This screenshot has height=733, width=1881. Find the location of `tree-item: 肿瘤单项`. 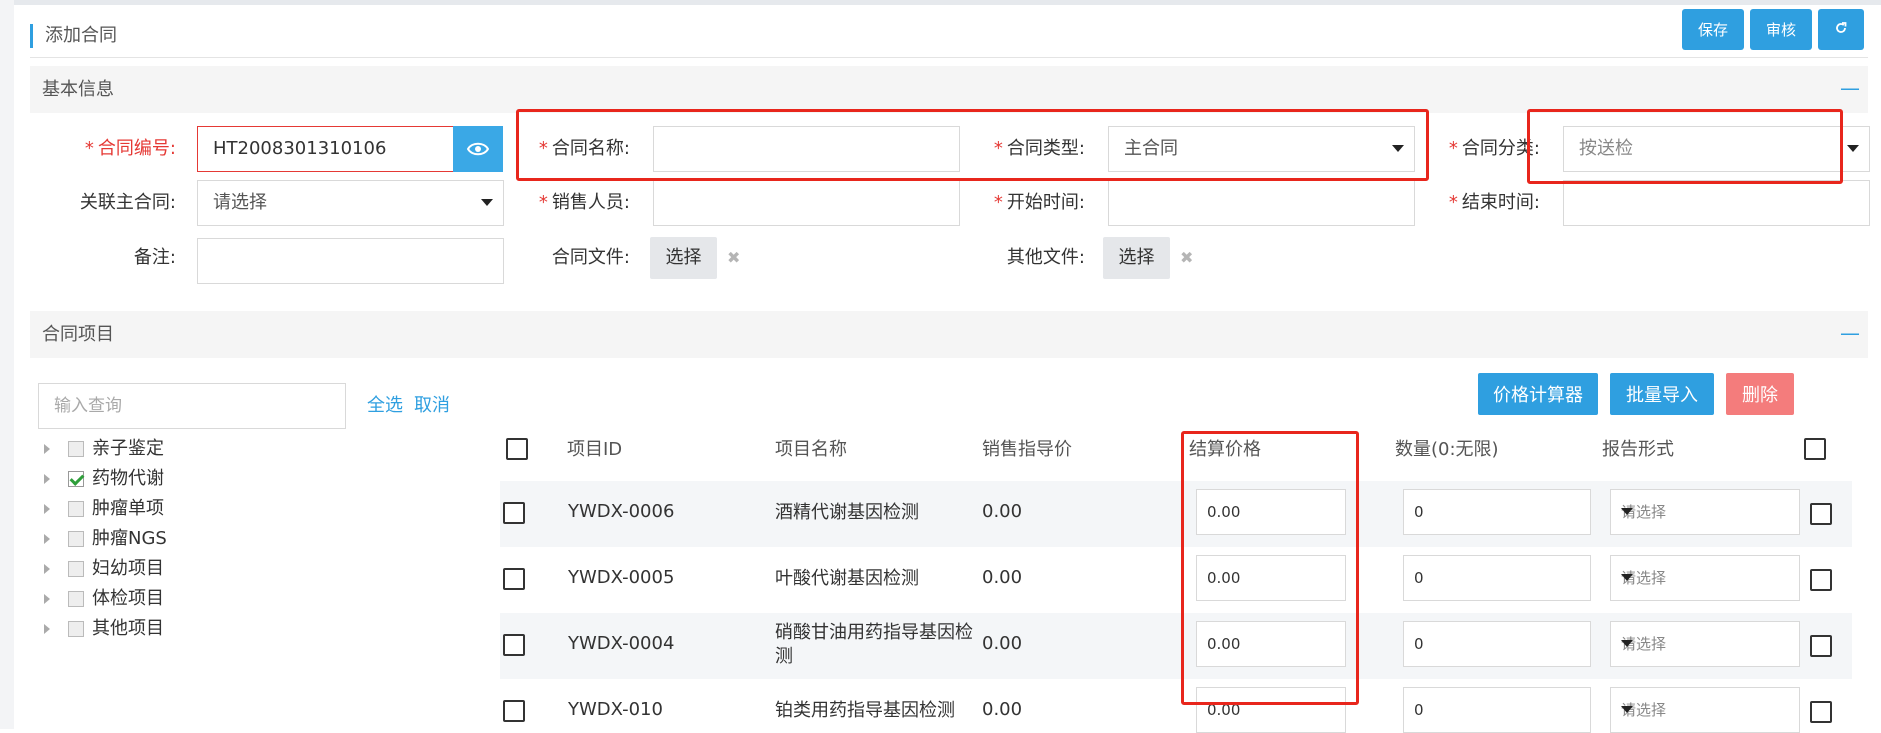

tree-item: 肿瘤单项 is located at coordinates (104, 509).